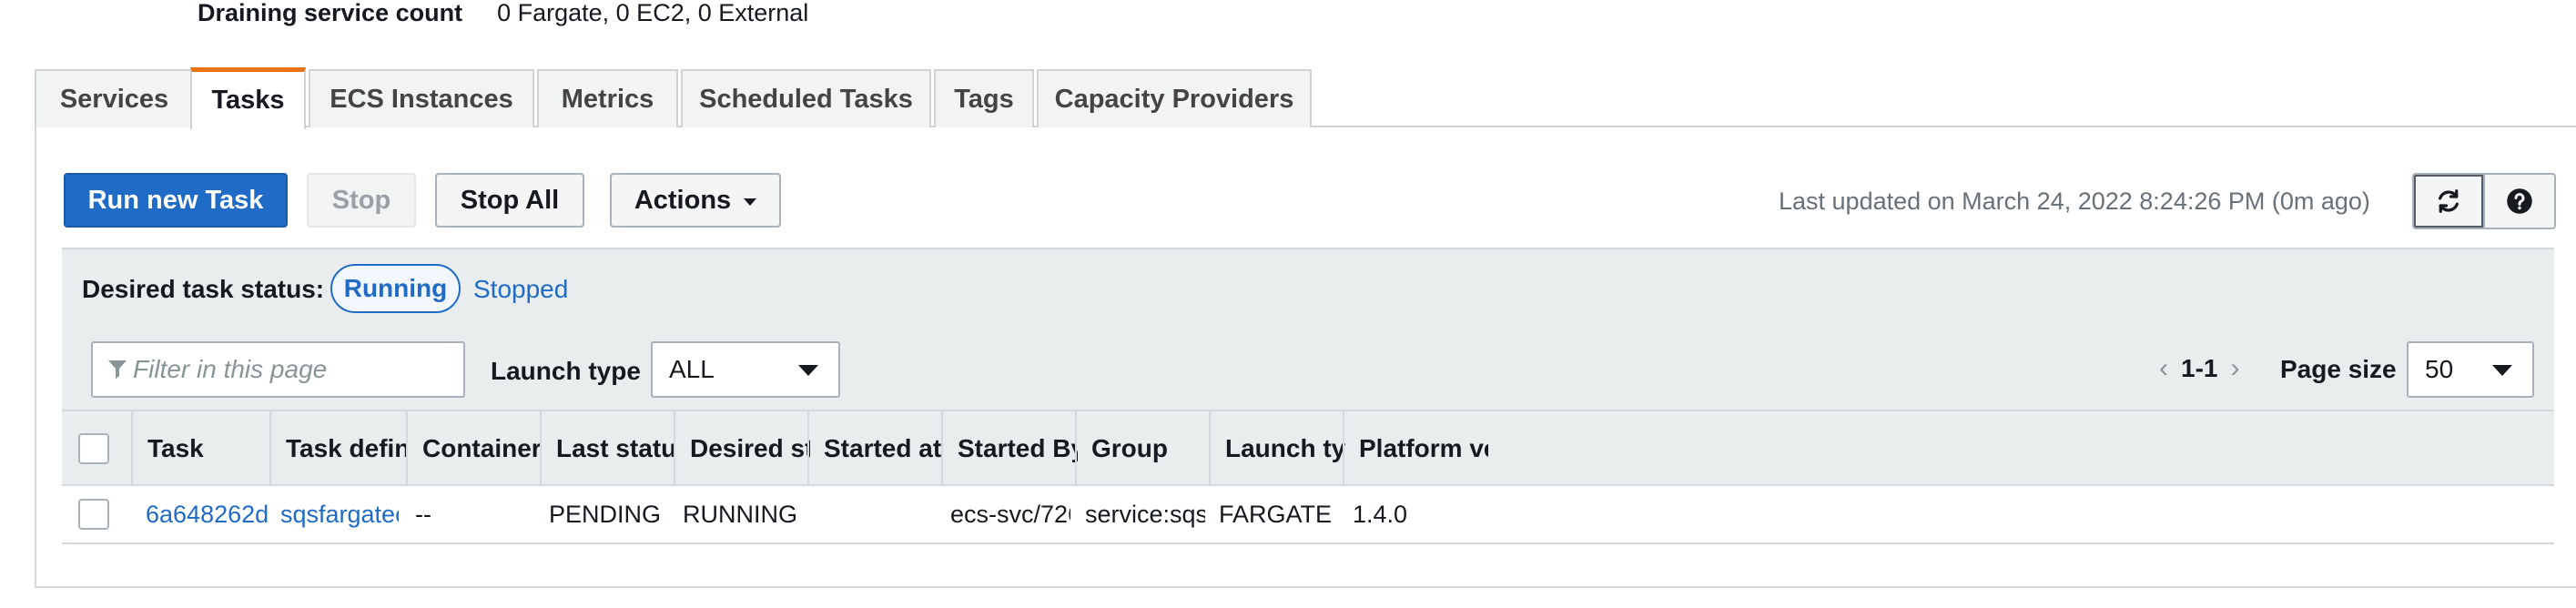 Image resolution: width=2576 pixels, height=608 pixels. What do you see at coordinates (114, 98) in the screenshot?
I see `tab-services: Services` at bounding box center [114, 98].